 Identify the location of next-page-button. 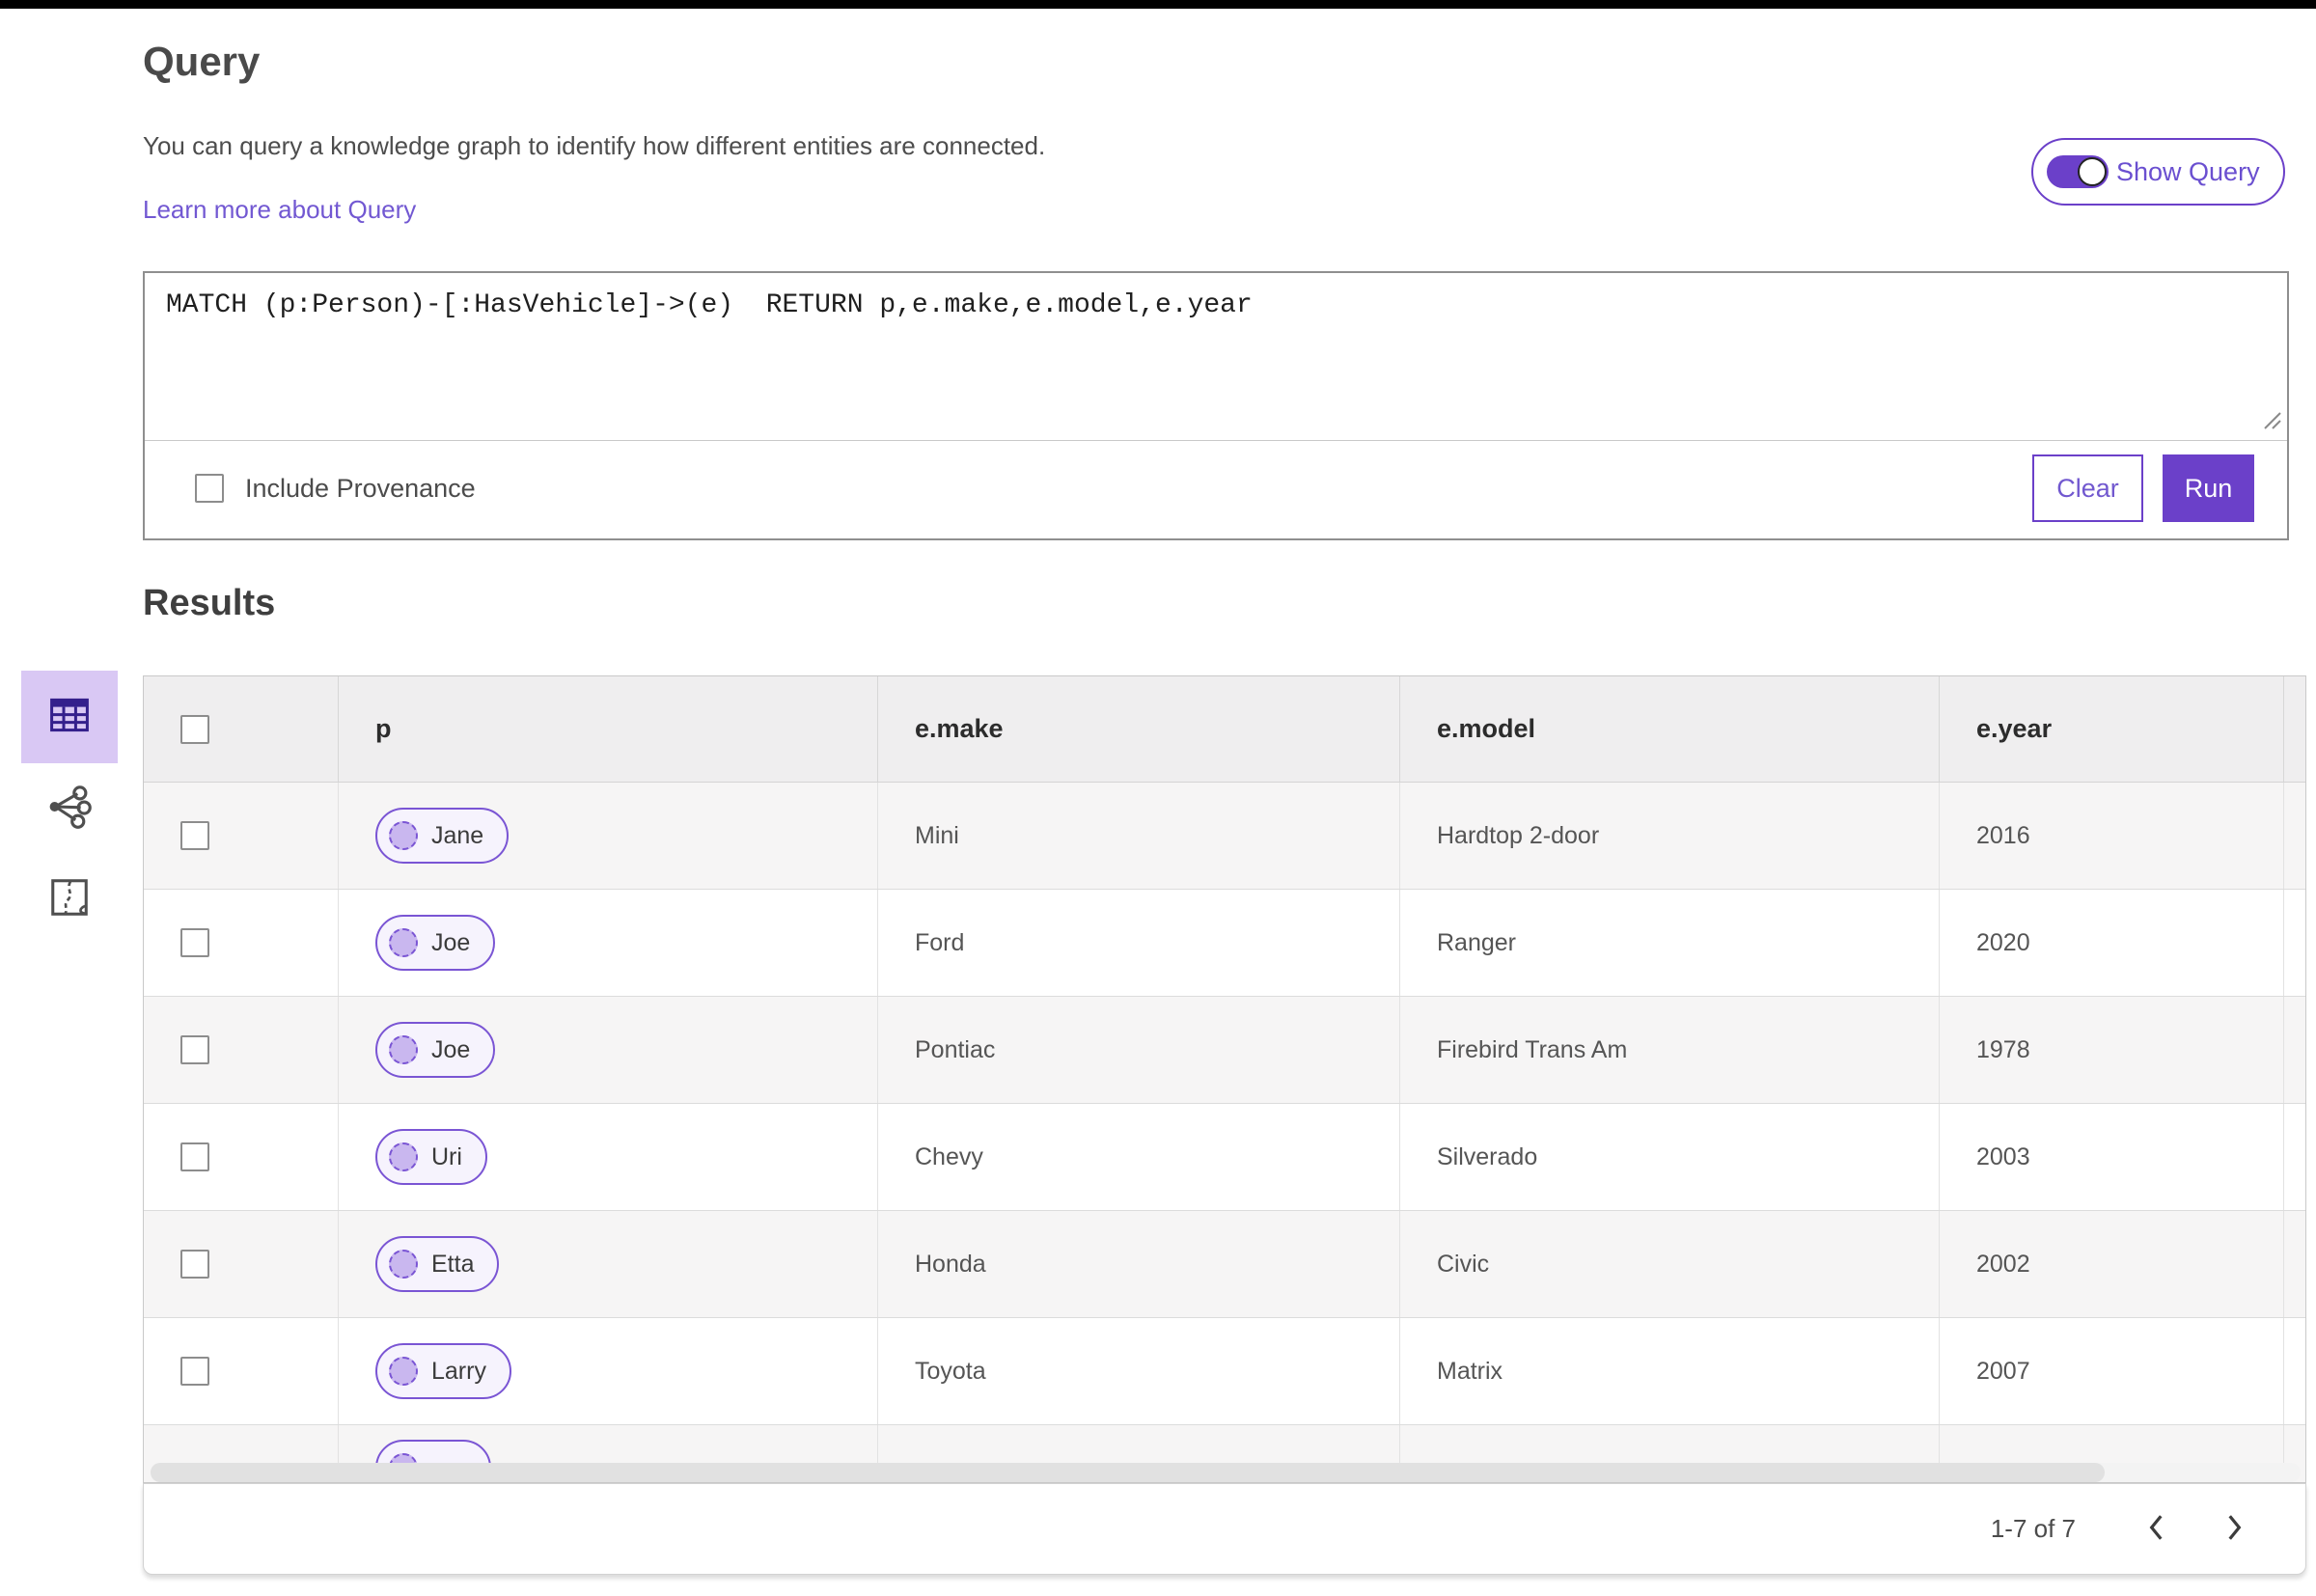
(2234, 1530).